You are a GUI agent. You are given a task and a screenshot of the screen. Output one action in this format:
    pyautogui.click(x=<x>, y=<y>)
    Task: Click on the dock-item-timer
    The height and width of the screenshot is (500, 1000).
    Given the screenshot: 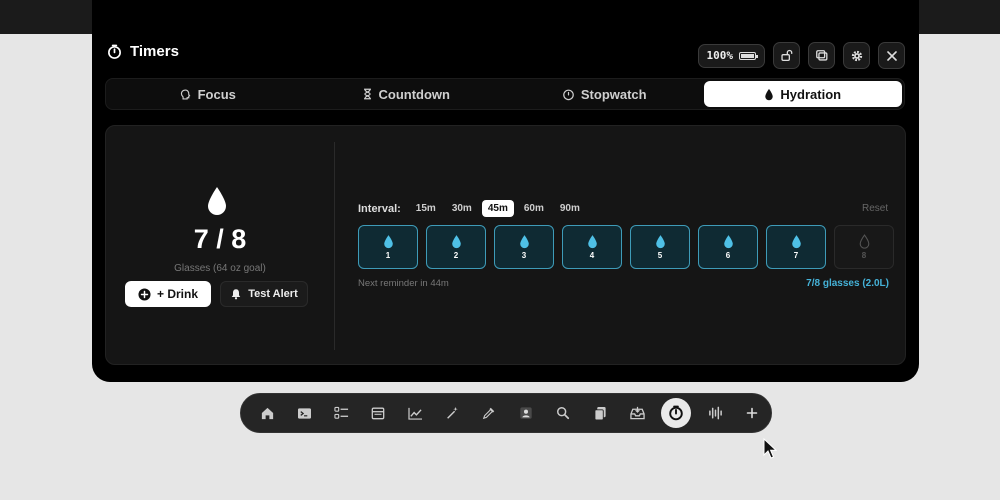 What is the action you would take?
    pyautogui.click(x=676, y=413)
    